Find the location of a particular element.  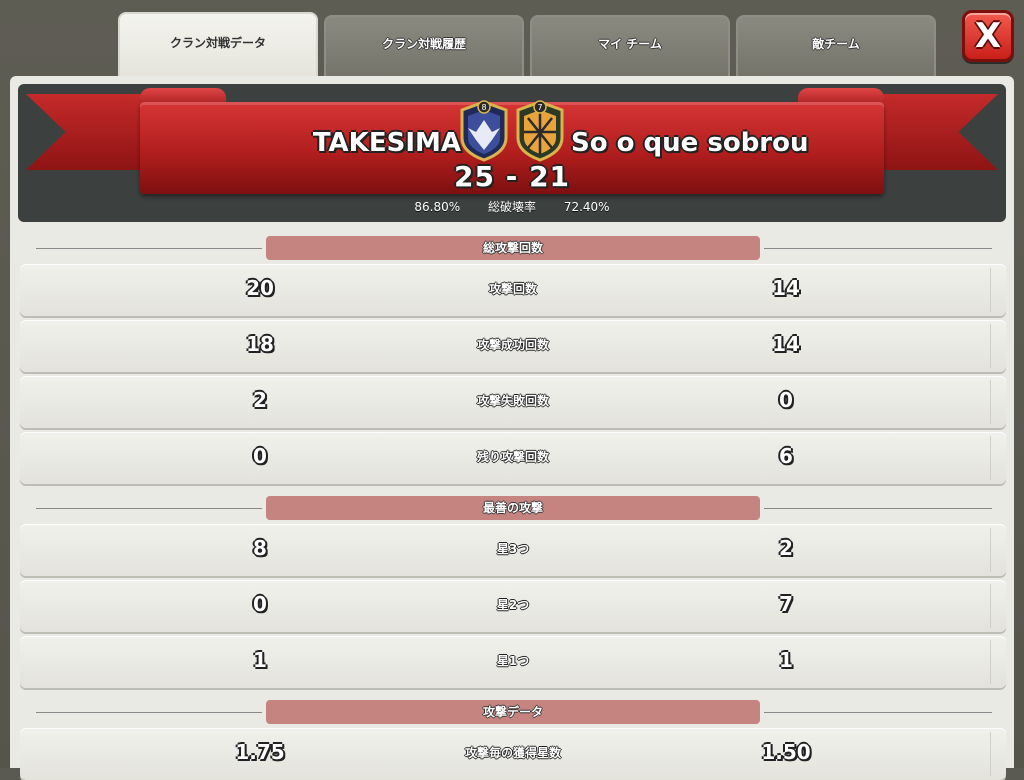

score-right: 21 is located at coordinates (550, 176).